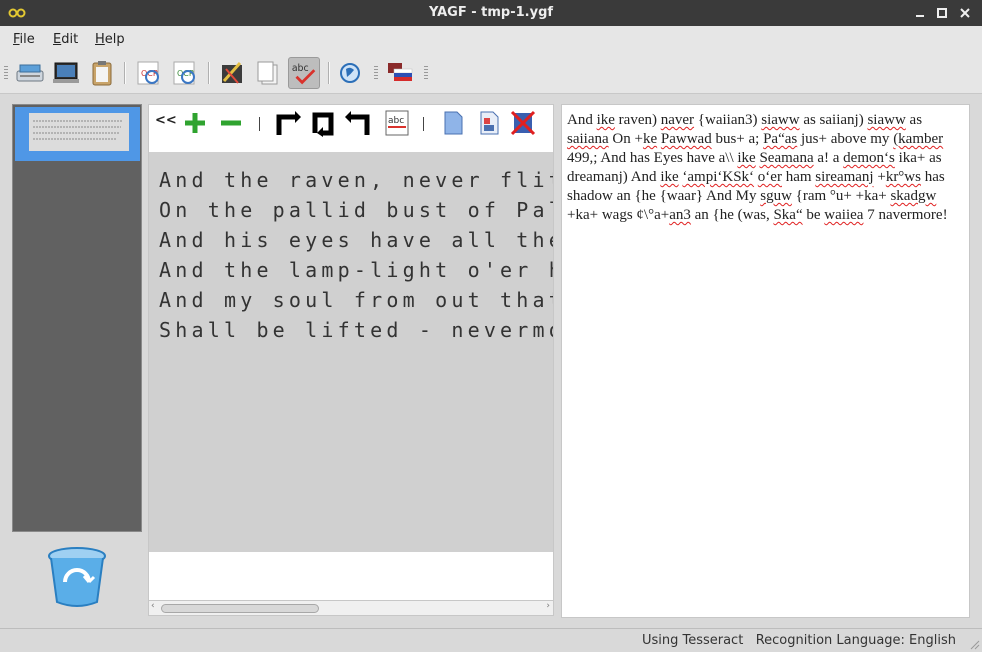  I want to click on open-image-button, so click(66, 73).